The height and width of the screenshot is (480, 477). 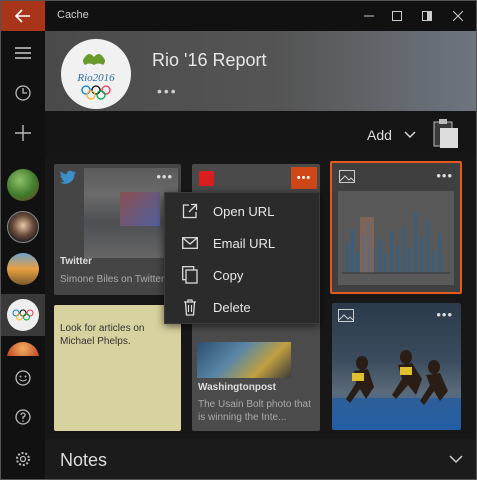 What do you see at coordinates (444, 175) in the screenshot?
I see `chart-card-more-button: •••` at bounding box center [444, 175].